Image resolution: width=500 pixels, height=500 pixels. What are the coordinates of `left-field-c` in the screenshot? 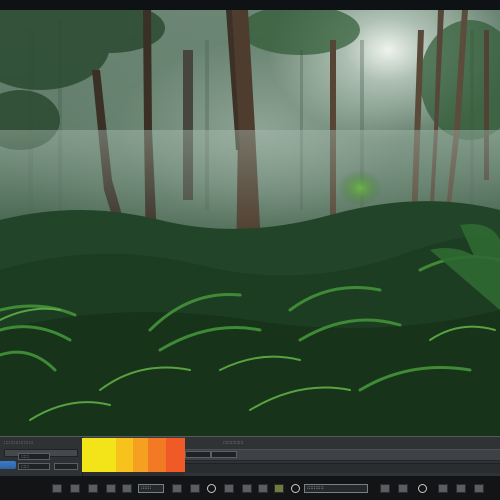 It's located at (66, 466).